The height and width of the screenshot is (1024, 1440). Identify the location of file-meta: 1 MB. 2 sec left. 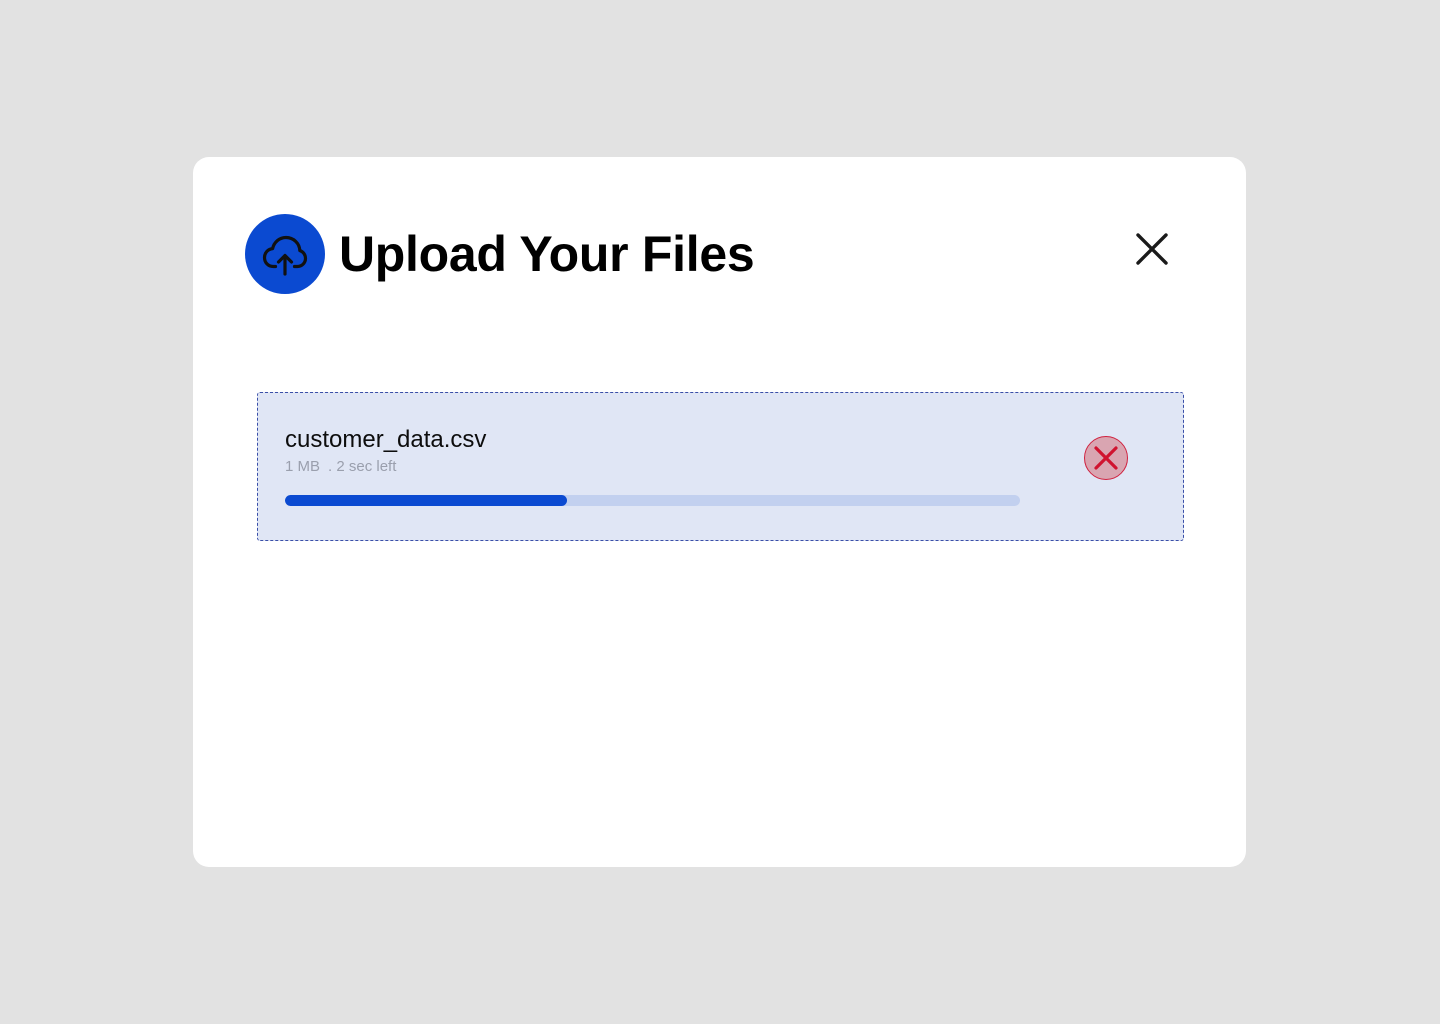
(340, 467).